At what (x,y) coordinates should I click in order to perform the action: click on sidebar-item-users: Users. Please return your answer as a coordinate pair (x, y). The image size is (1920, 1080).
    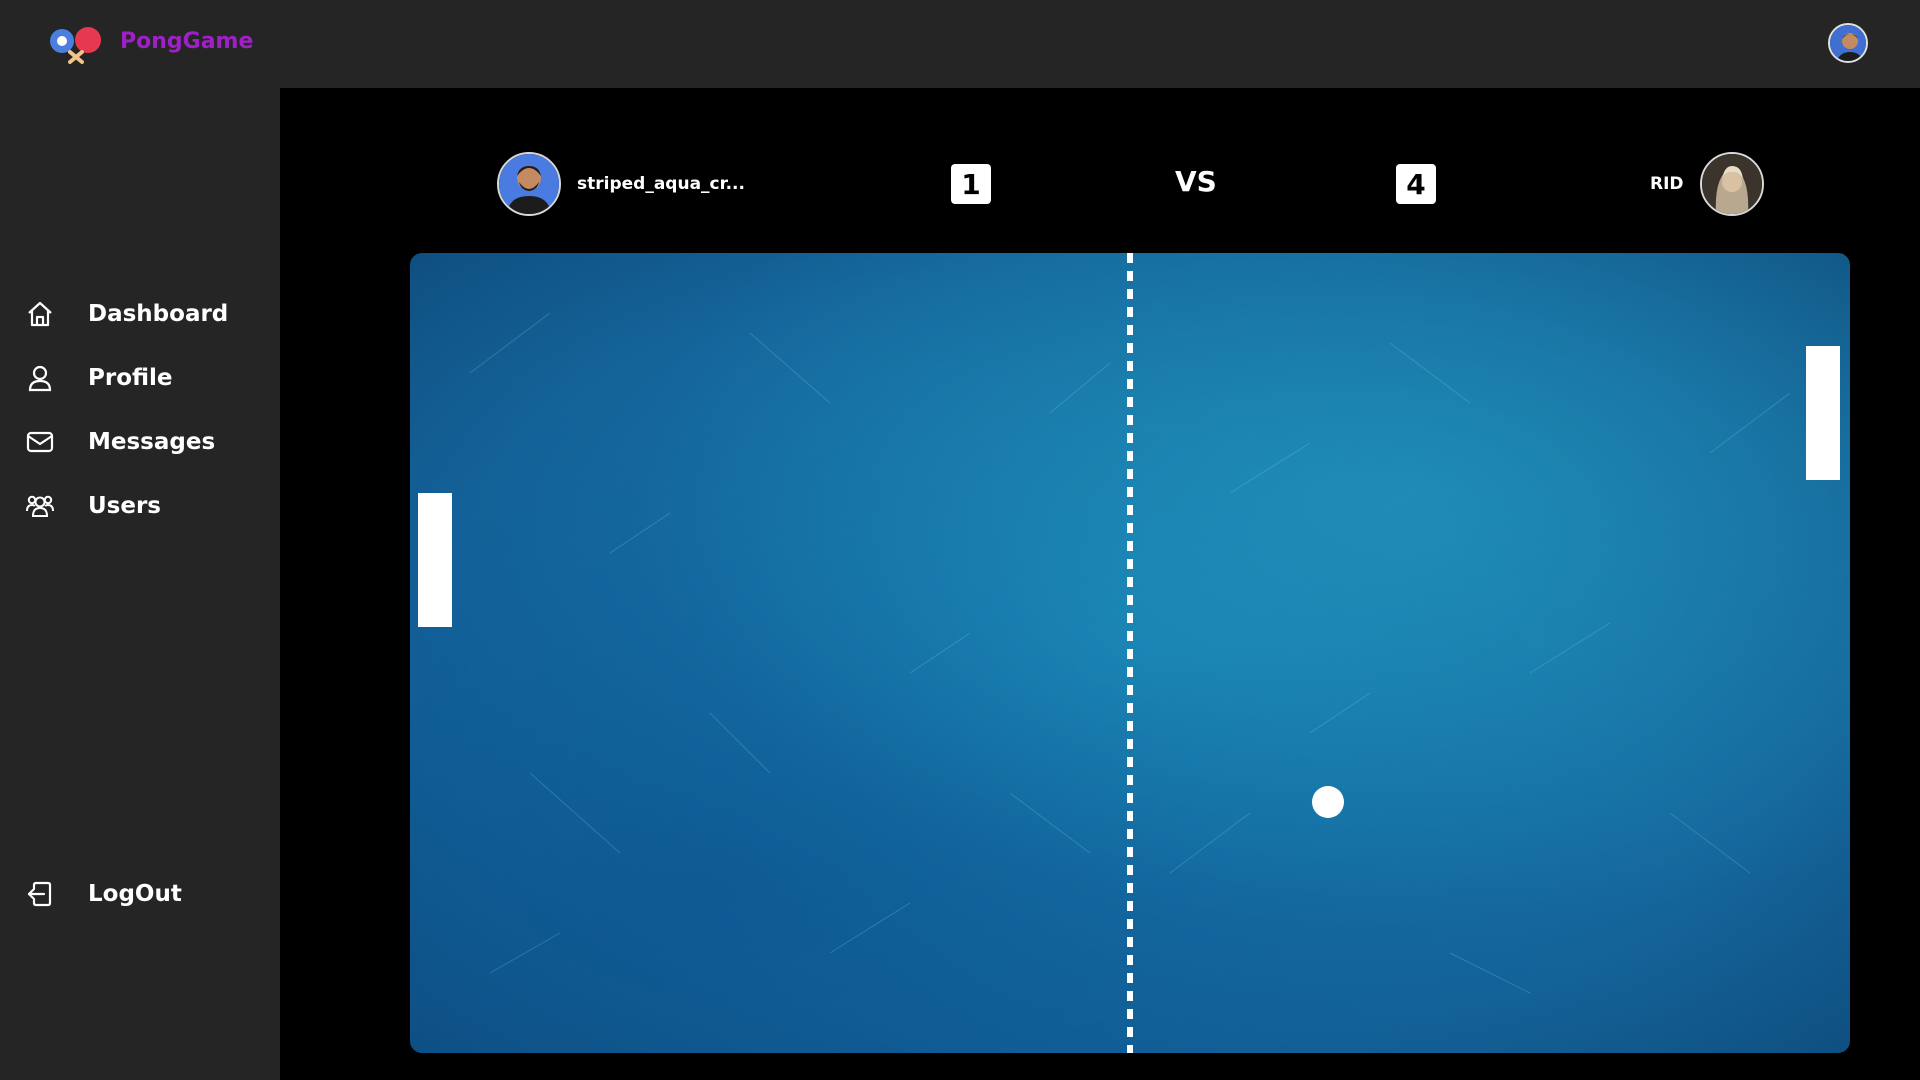
    Looking at the image, I should click on (144, 506).